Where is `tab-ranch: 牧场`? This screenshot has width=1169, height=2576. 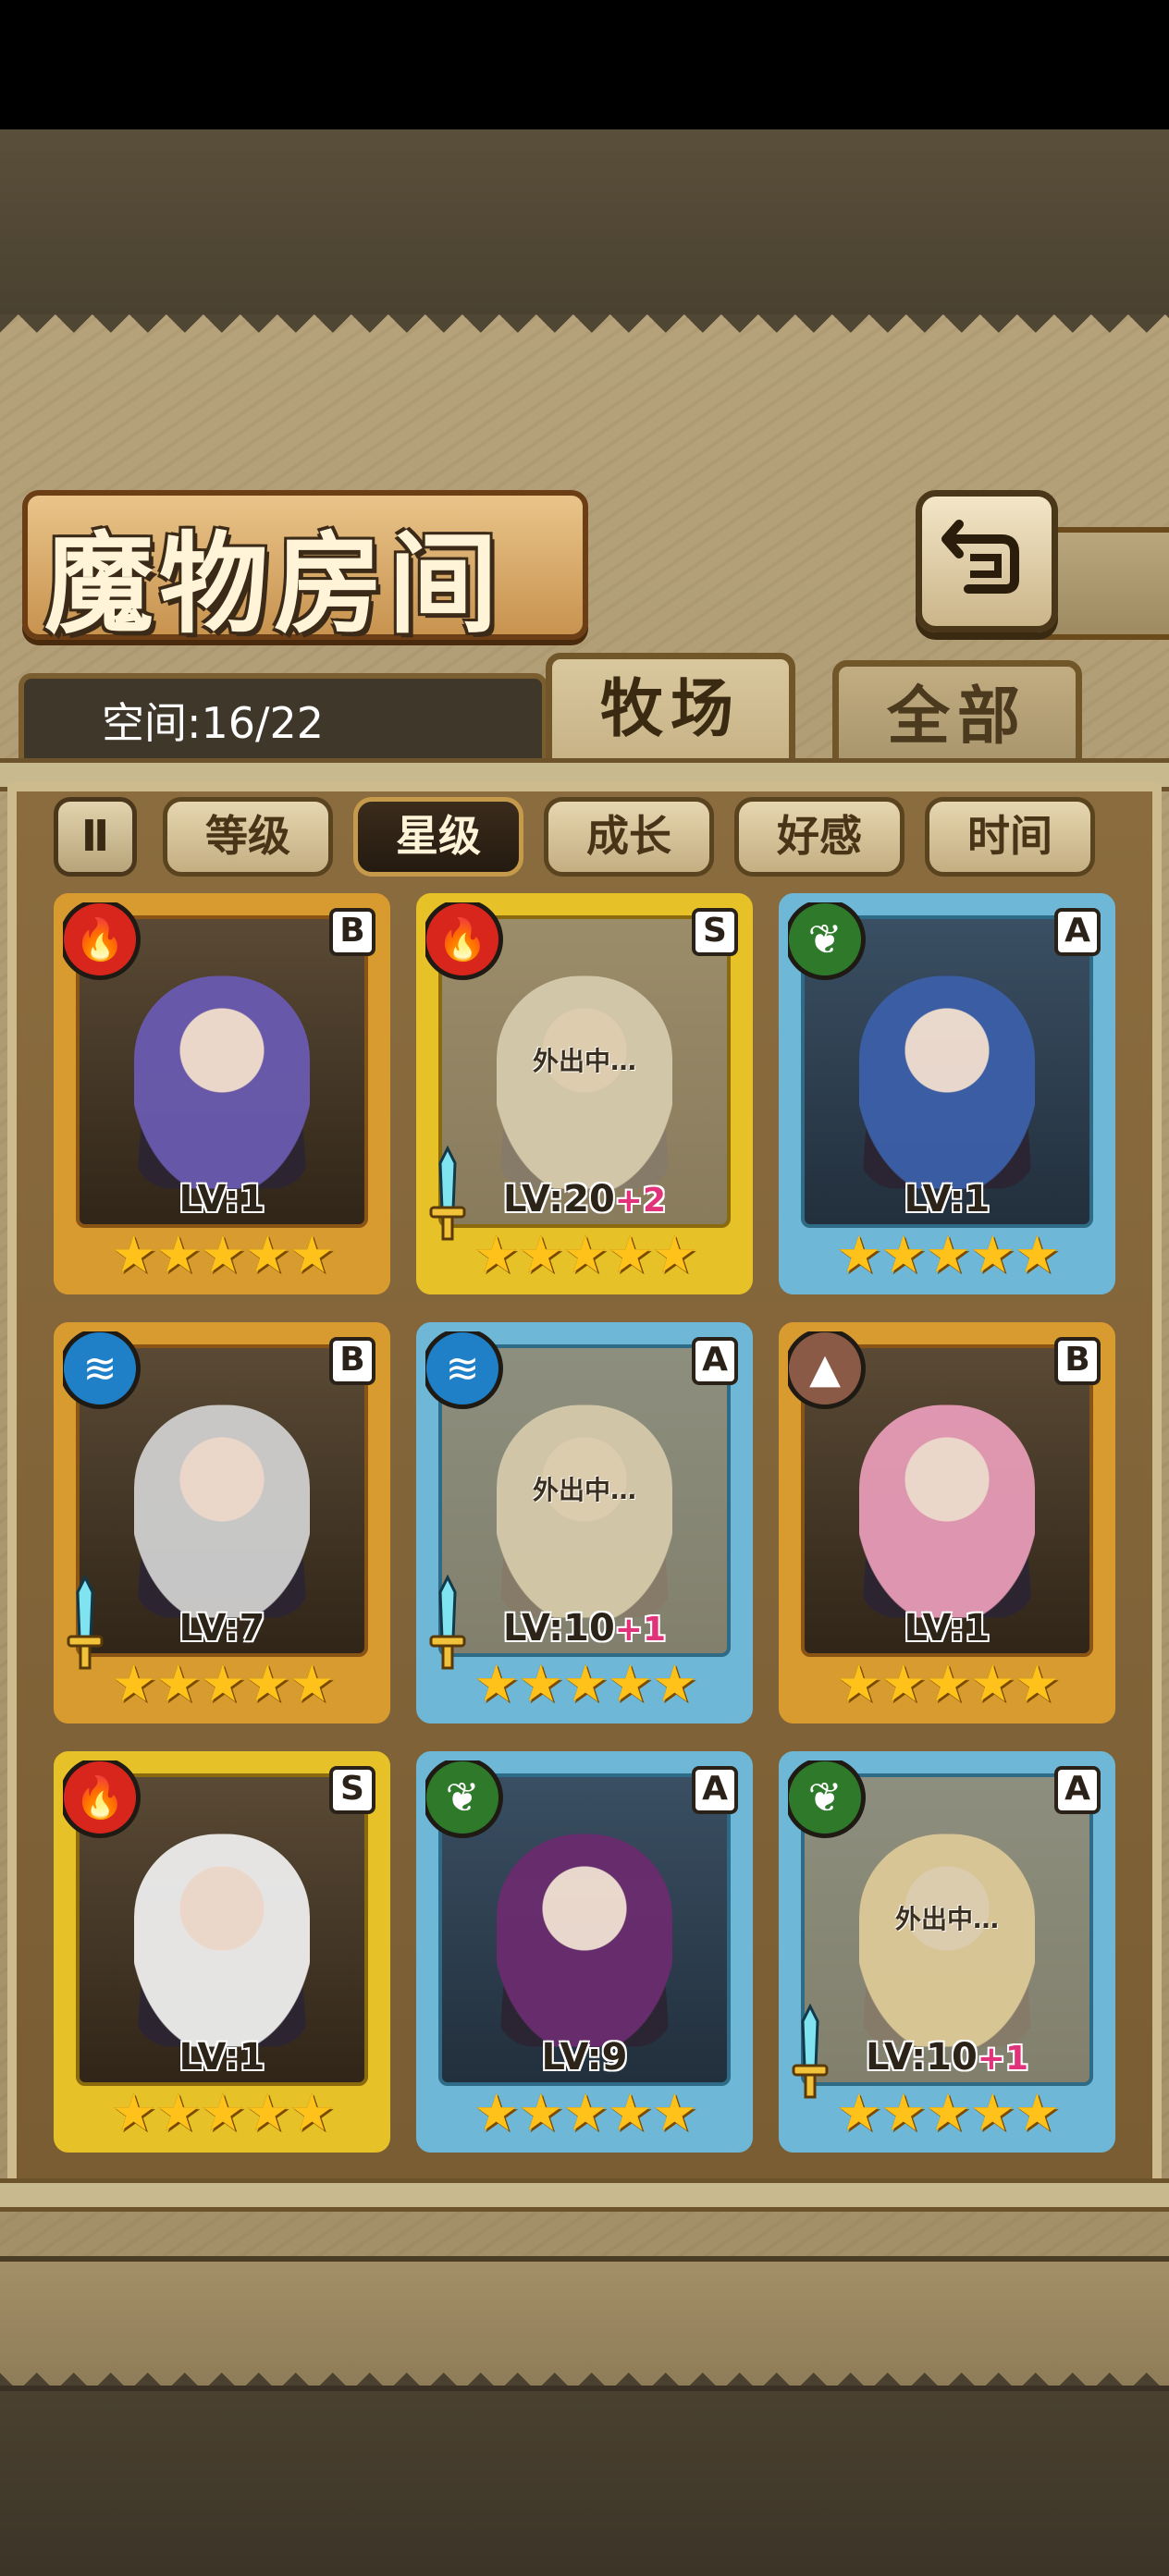
tab-ranch: 牧场 is located at coordinates (670, 714).